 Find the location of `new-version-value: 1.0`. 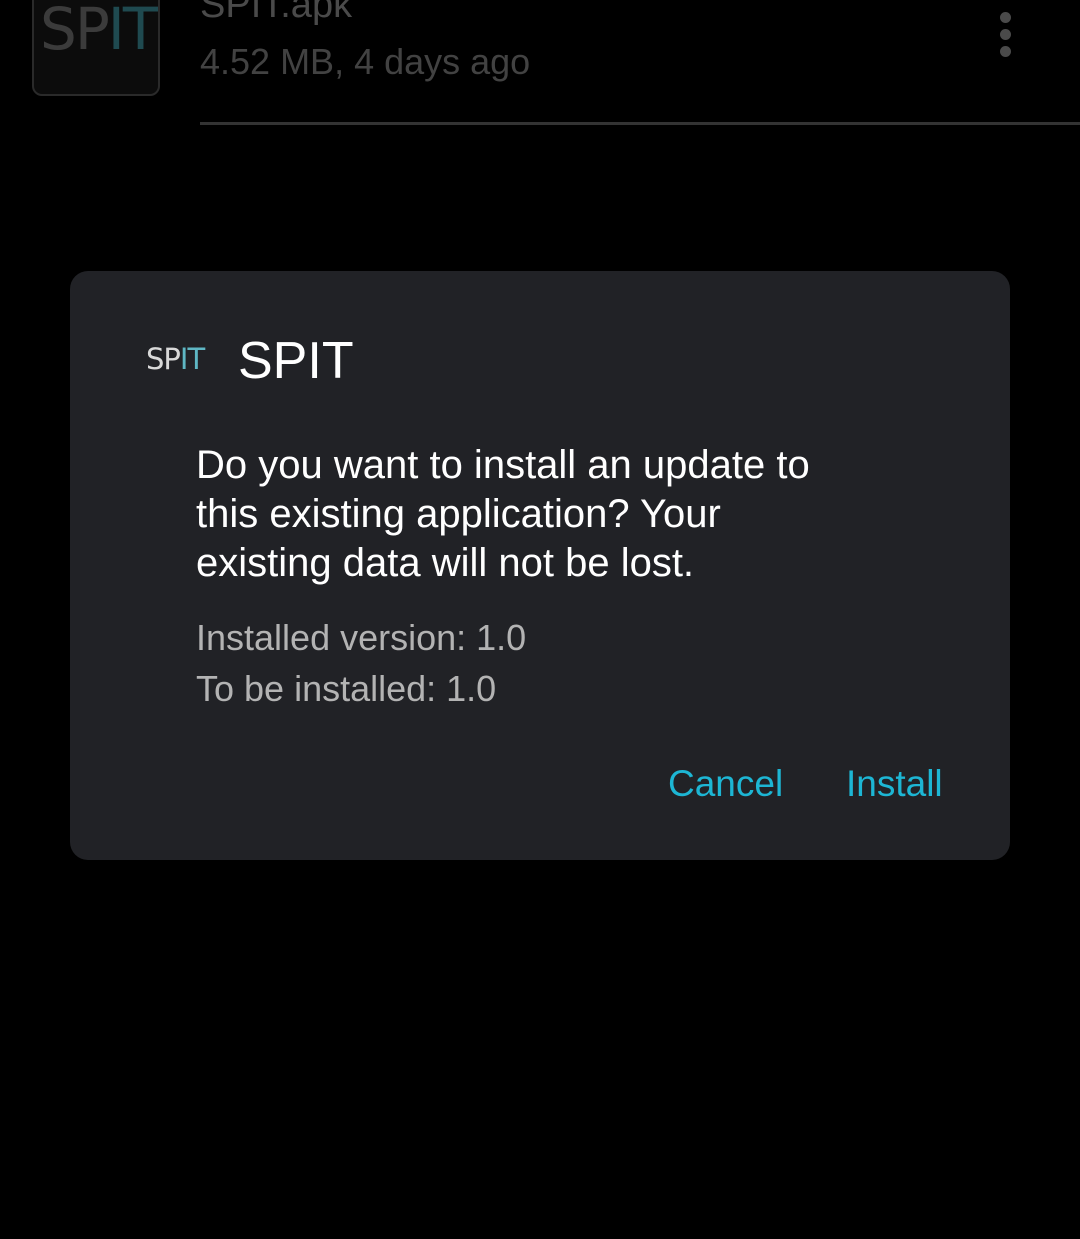

new-version-value: 1.0 is located at coordinates (471, 688).